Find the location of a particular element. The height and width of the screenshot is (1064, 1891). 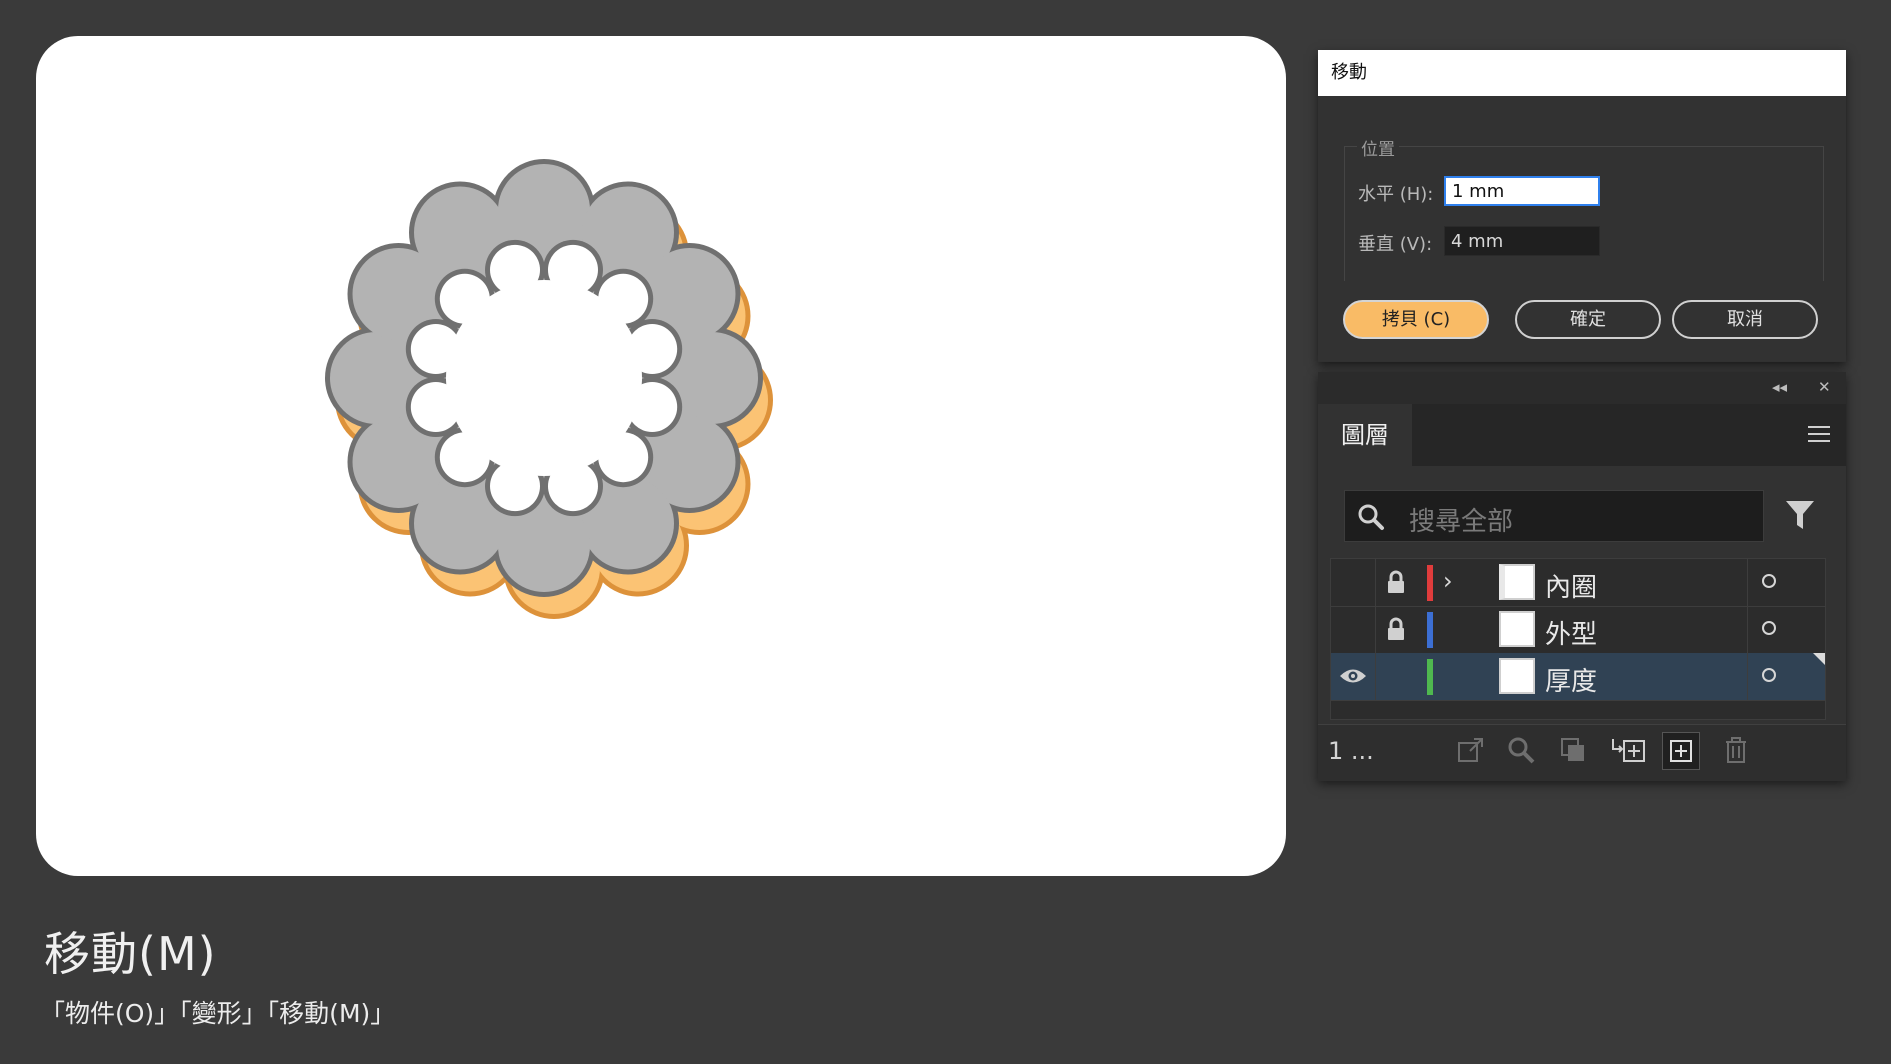

vertical-input is located at coordinates (1522, 241).